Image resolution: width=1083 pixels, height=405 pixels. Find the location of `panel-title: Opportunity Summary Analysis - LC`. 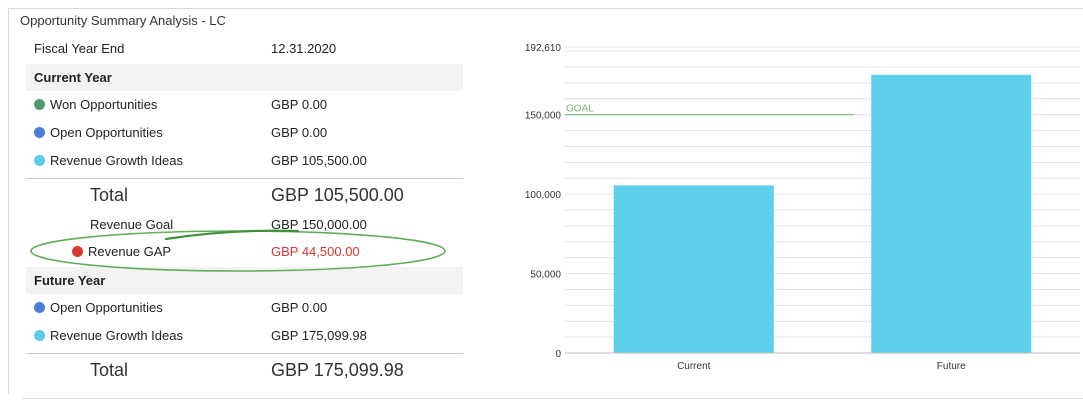

panel-title: Opportunity Summary Analysis - LC is located at coordinates (123, 20).